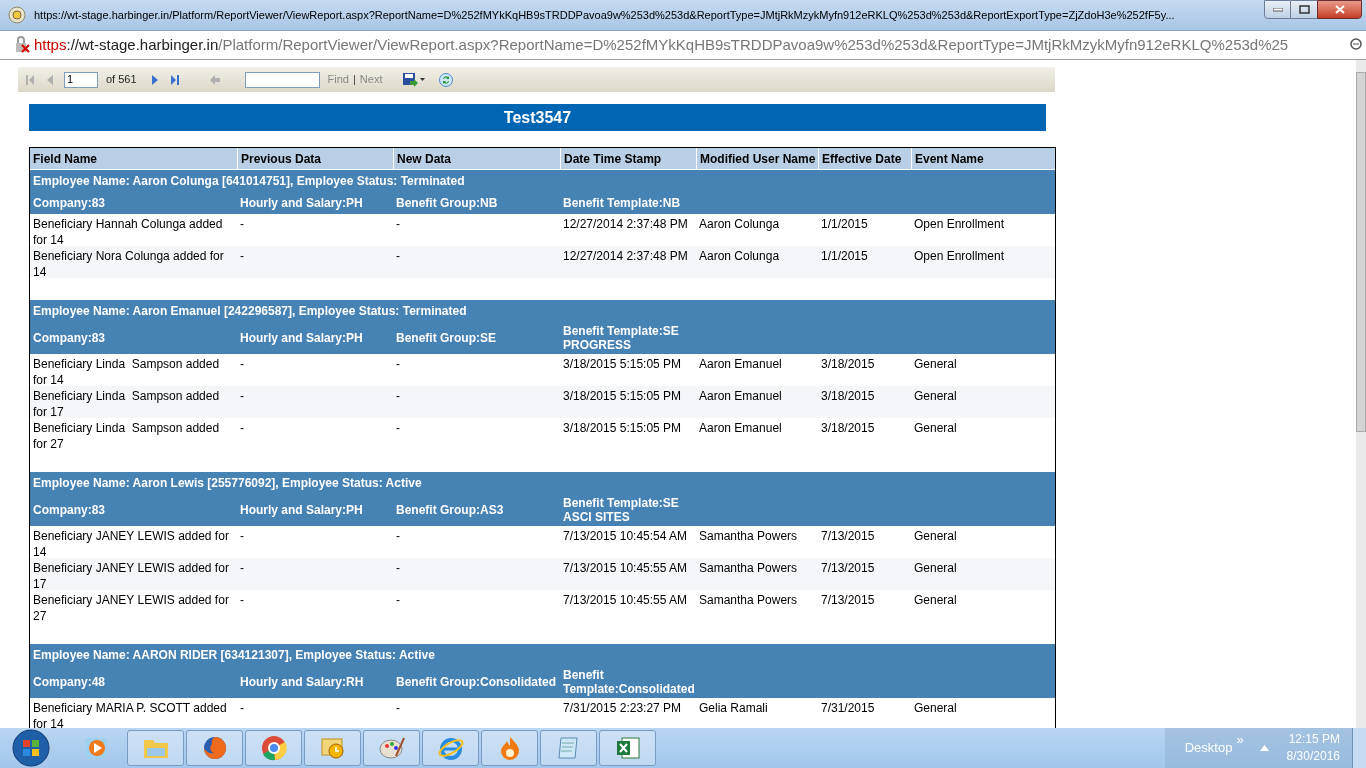  Describe the element at coordinates (81, 79) in the screenshot. I see `page-number-field: 1` at that location.